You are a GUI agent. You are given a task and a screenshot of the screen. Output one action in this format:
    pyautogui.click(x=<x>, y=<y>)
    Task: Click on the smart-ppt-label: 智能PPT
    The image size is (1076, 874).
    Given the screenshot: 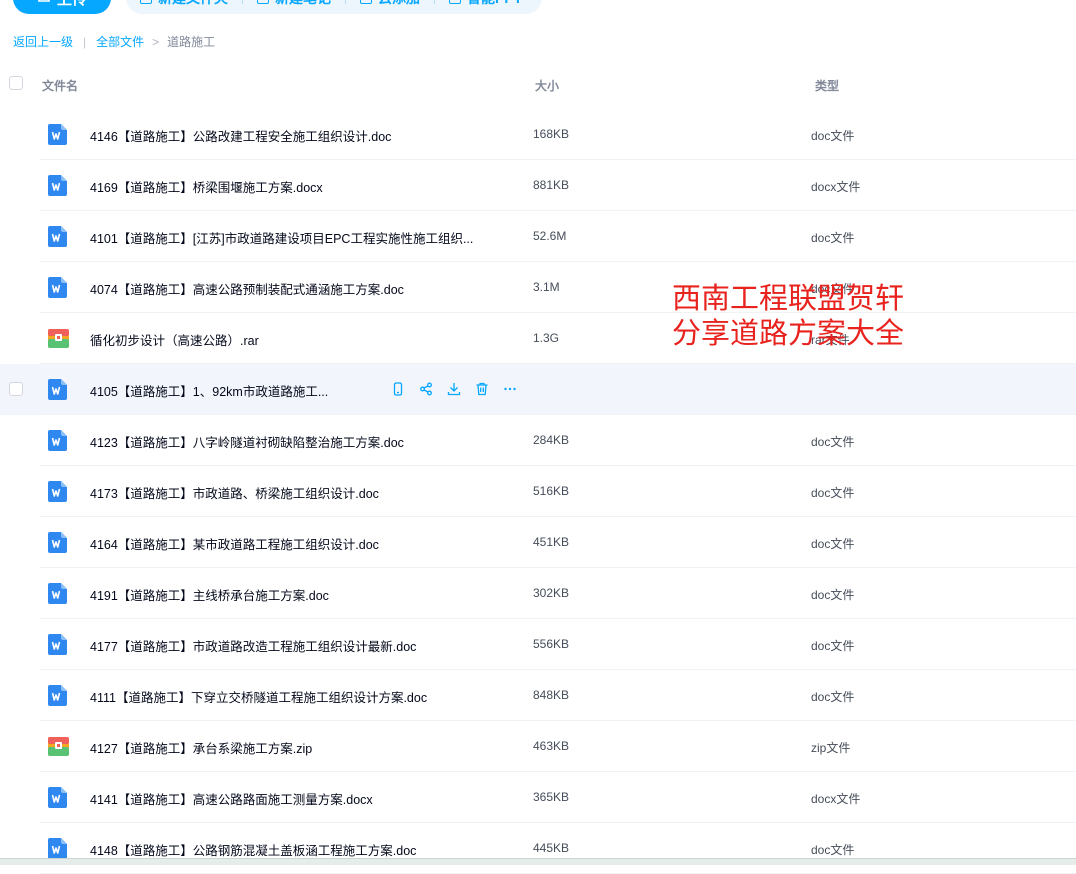 What is the action you would take?
    pyautogui.click(x=494, y=4)
    